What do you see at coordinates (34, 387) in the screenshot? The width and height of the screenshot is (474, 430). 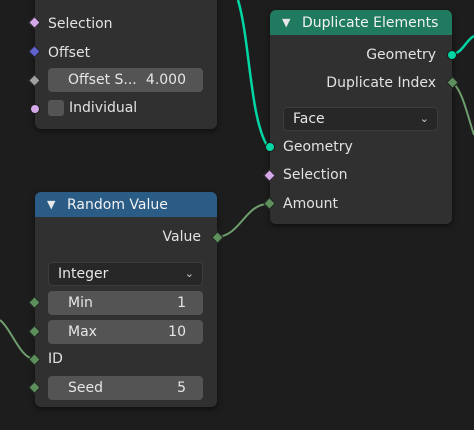 I see `seed-socket` at bounding box center [34, 387].